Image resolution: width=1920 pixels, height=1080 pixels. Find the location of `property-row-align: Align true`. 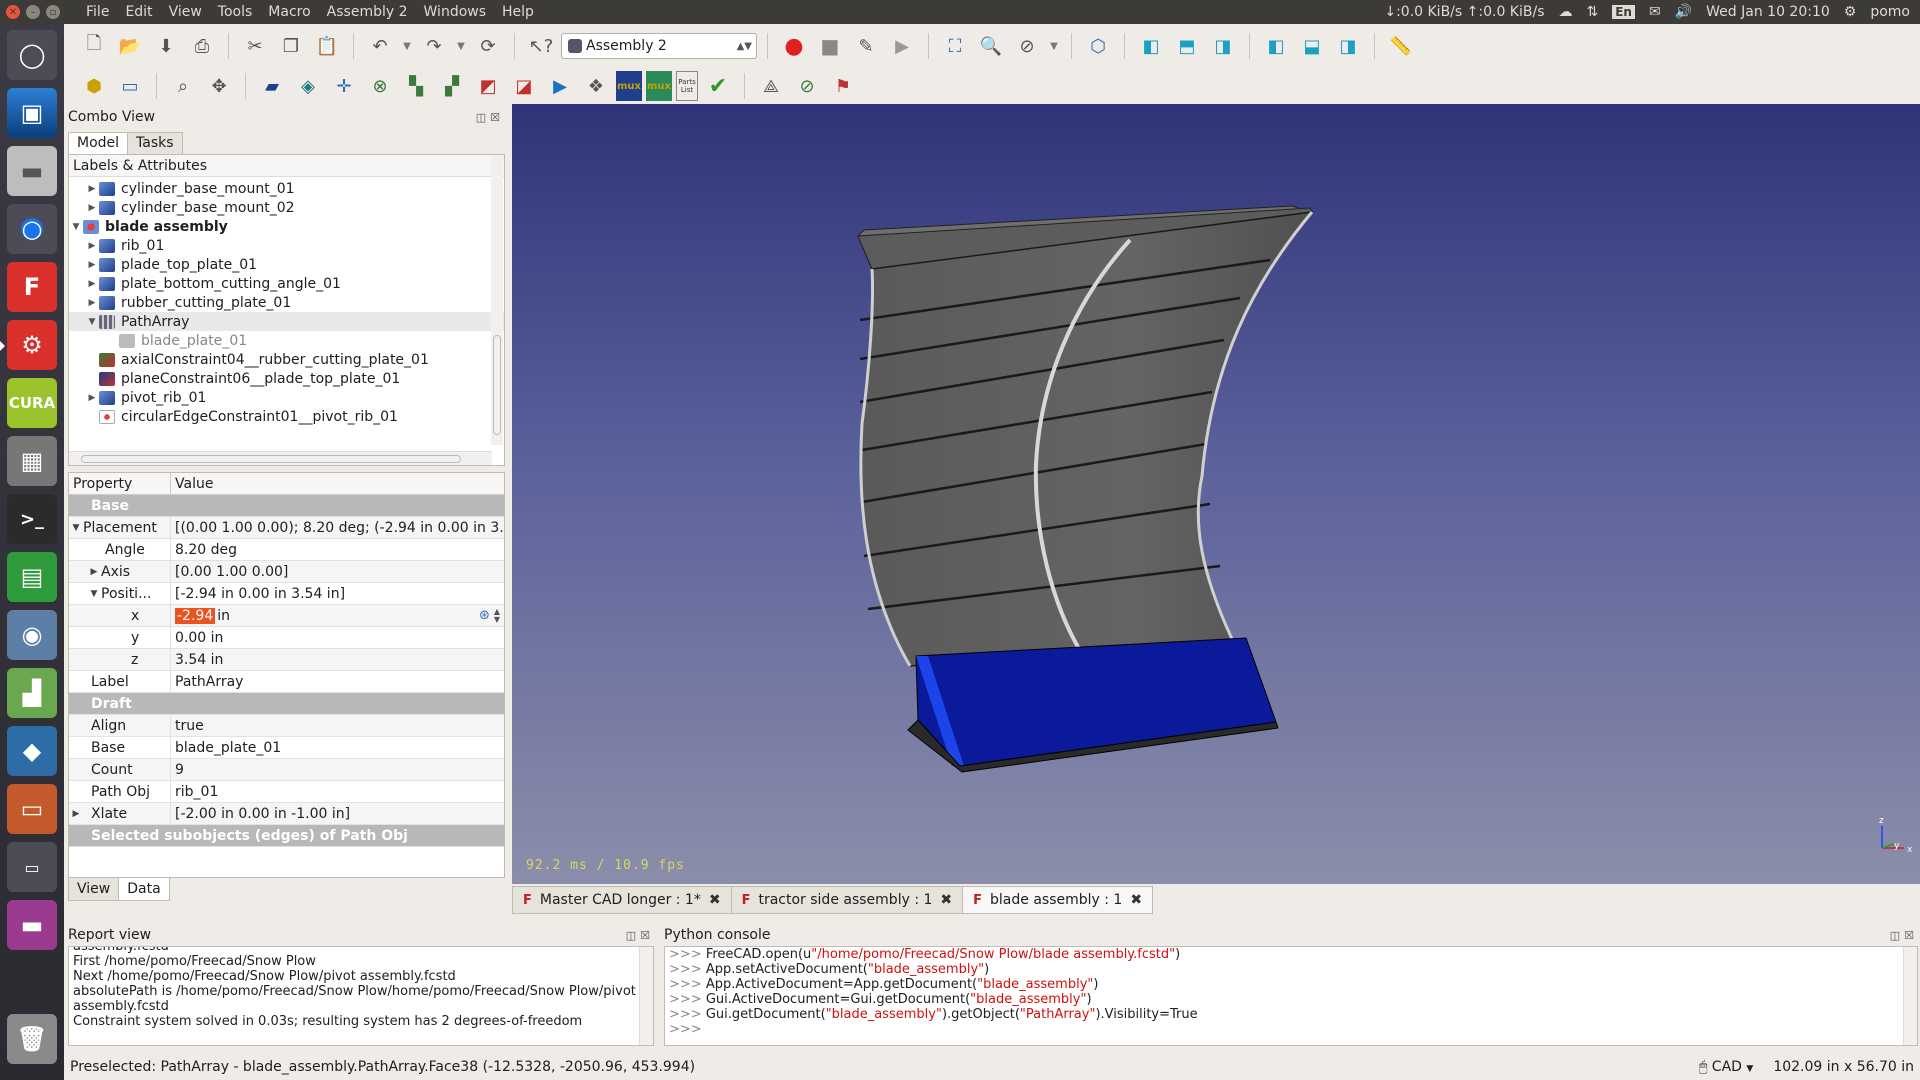

property-row-align: Align true is located at coordinates (286, 726).